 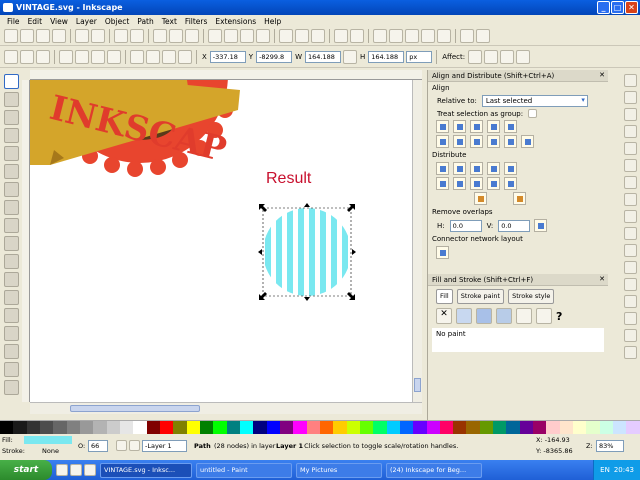 What do you see at coordinates (11, 99) in the screenshot?
I see `node-tool-icon` at bounding box center [11, 99].